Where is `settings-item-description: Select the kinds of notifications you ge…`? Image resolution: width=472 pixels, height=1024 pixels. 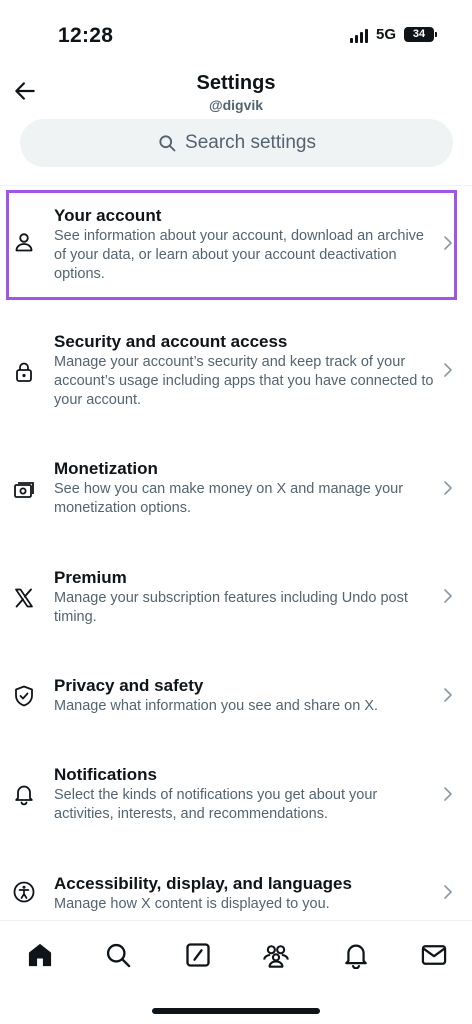
settings-item-description: Select the kinds of notifications you ge… is located at coordinates (216, 804).